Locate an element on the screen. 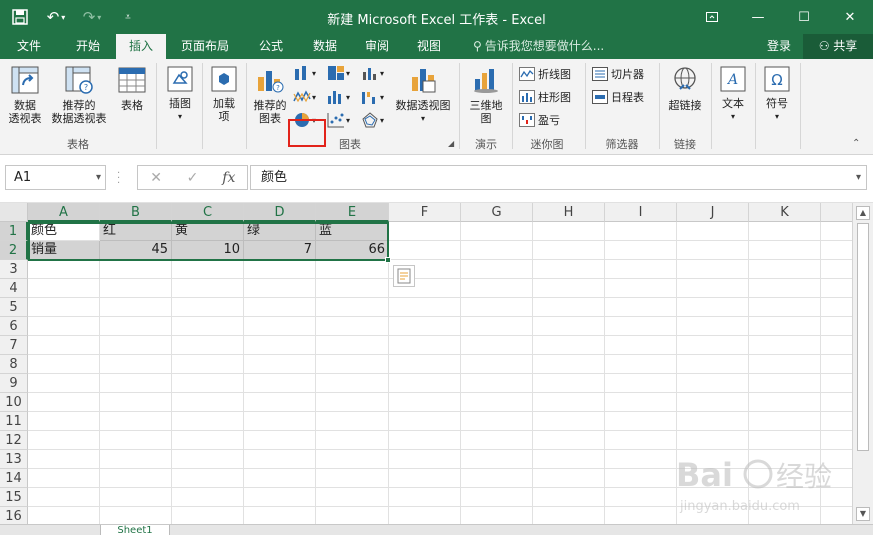 This screenshot has height=535, width=873. column-header: D is located at coordinates (280, 212).